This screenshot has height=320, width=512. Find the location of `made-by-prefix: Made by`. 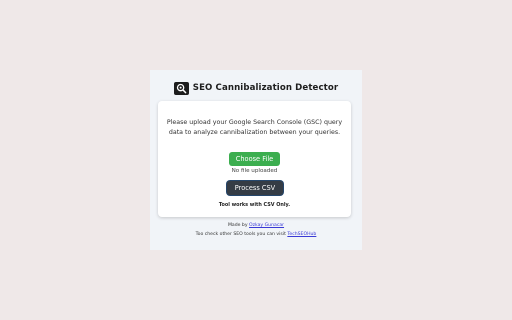

made-by-prefix: Made by is located at coordinates (238, 225).